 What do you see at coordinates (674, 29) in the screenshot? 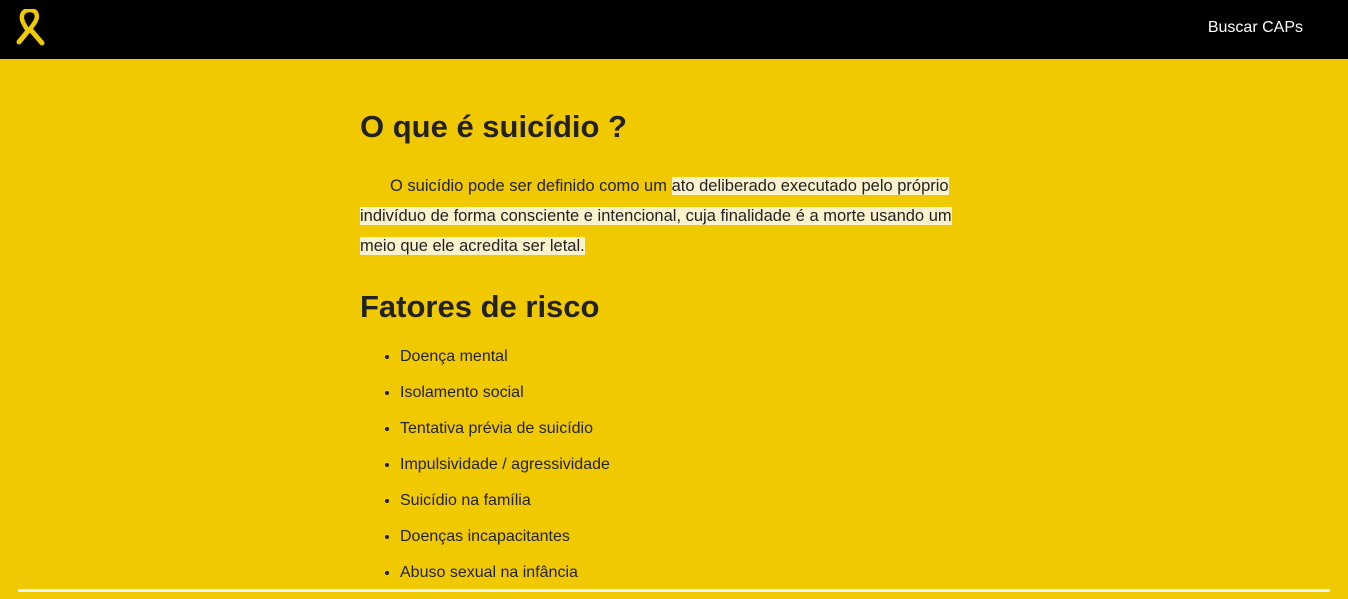
I see `navbar: Buscar CAPs` at bounding box center [674, 29].